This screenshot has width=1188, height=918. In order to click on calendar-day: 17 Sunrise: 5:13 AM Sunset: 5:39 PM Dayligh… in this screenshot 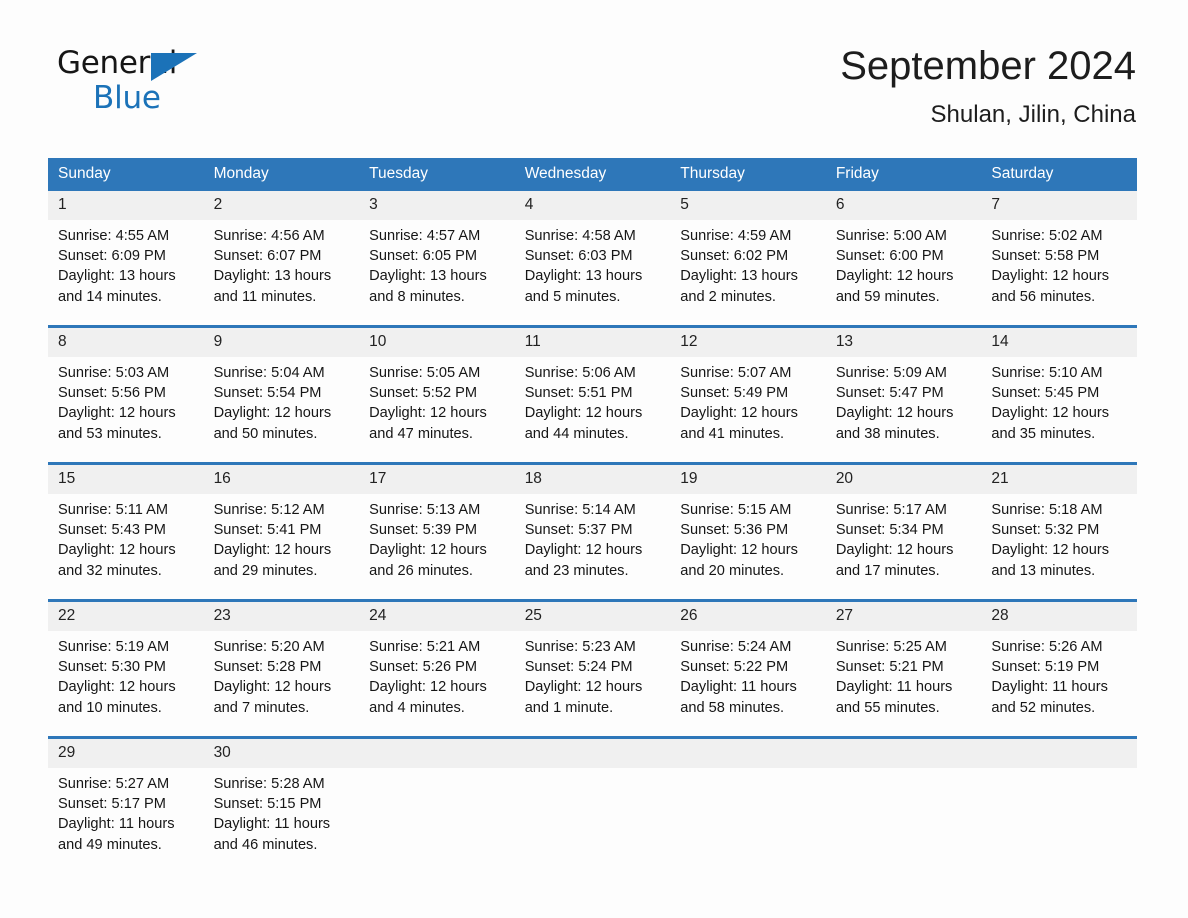, I will do `click(437, 532)`.